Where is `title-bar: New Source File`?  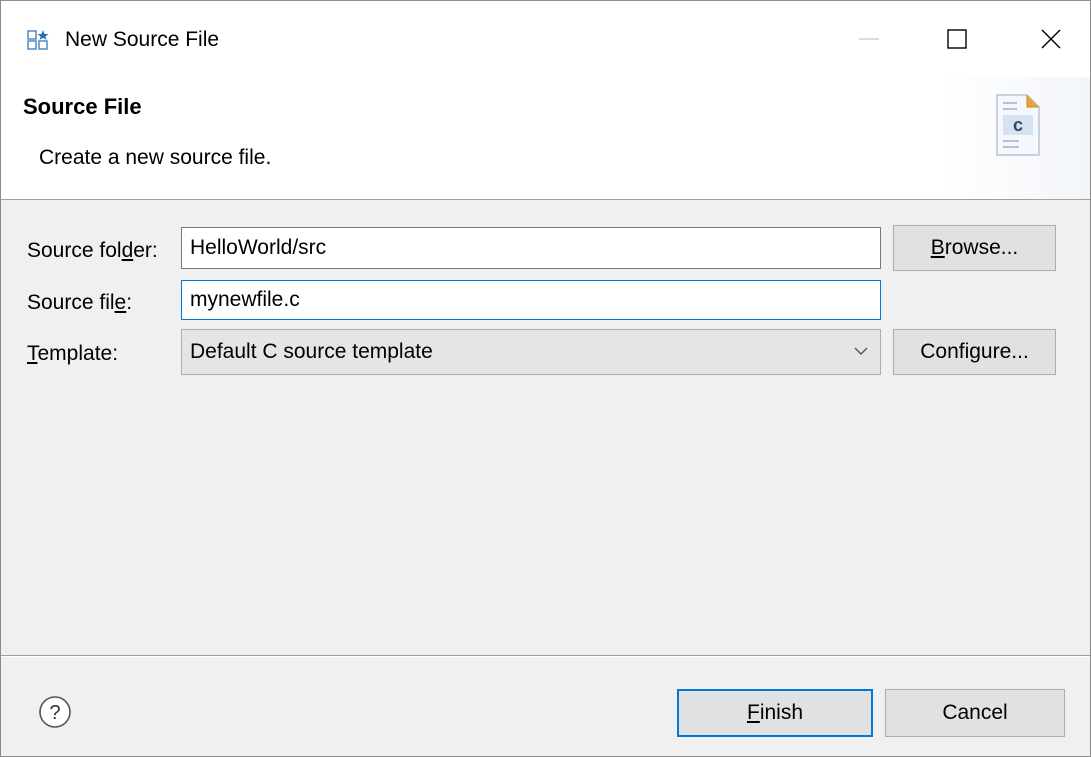 title-bar: New Source File is located at coordinates (545, 39).